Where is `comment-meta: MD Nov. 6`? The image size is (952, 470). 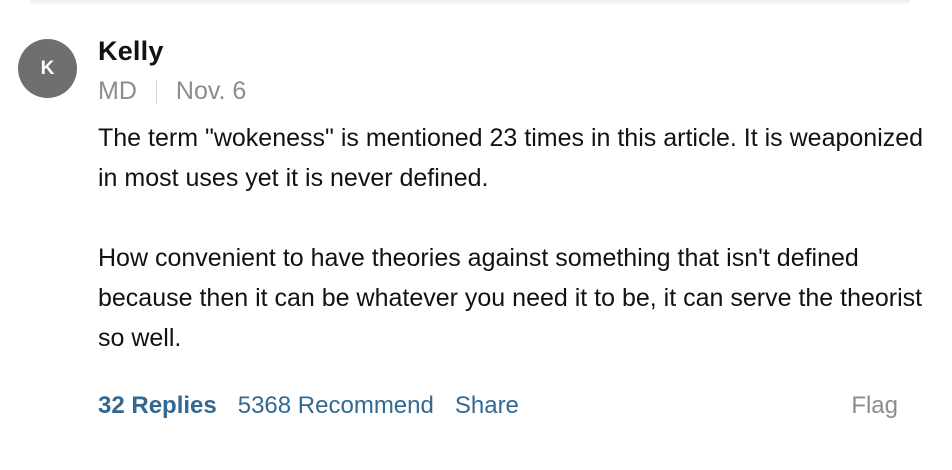
comment-meta: MD Nov. 6 is located at coordinates (172, 91).